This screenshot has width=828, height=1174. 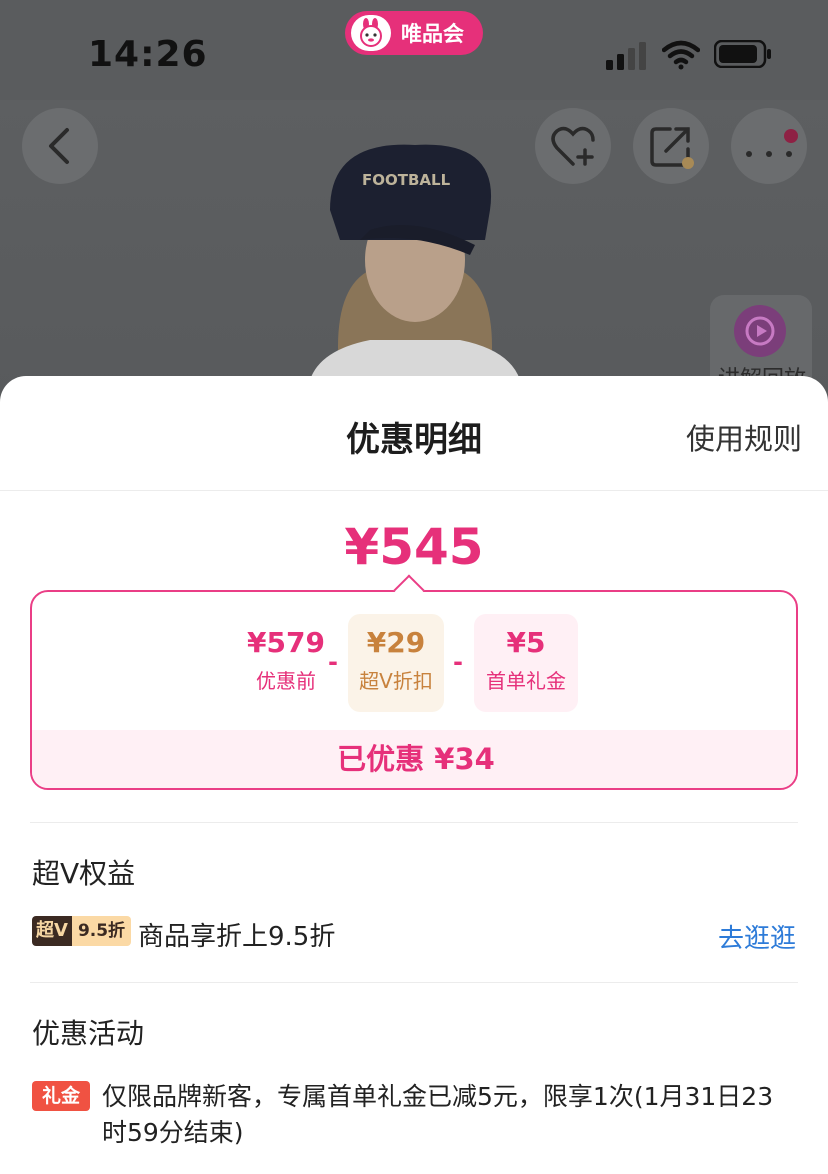 What do you see at coordinates (415, 260) in the screenshot?
I see `model-photo: FOOTBALL` at bounding box center [415, 260].